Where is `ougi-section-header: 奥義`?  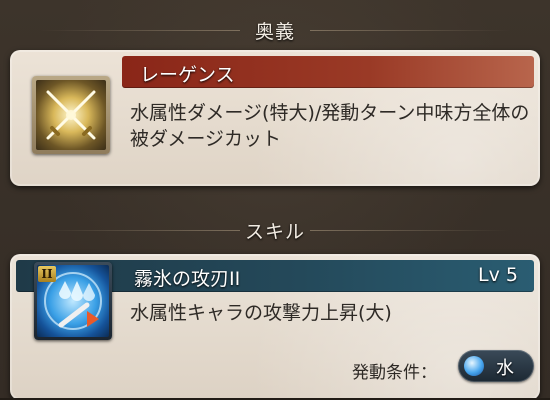 ougi-section-header: 奥義 is located at coordinates (275, 30).